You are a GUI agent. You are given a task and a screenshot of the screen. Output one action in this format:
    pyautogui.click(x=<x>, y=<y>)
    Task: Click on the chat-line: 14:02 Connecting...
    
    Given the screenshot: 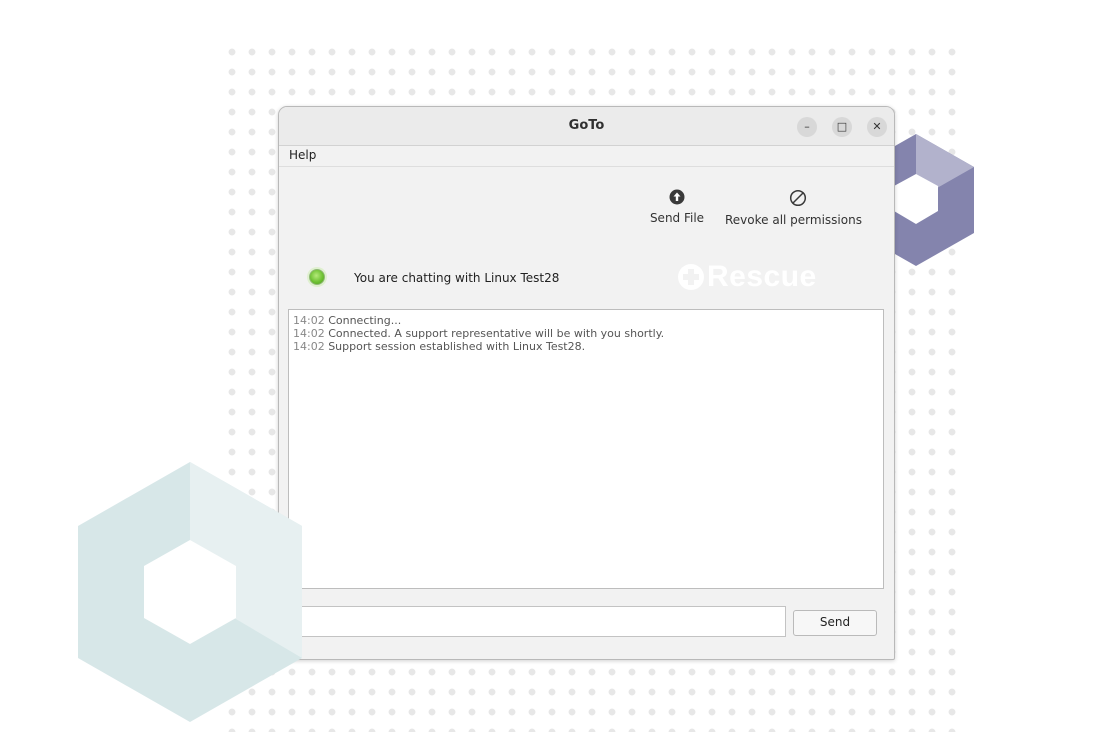 What is the action you would take?
    pyautogui.click(x=347, y=320)
    